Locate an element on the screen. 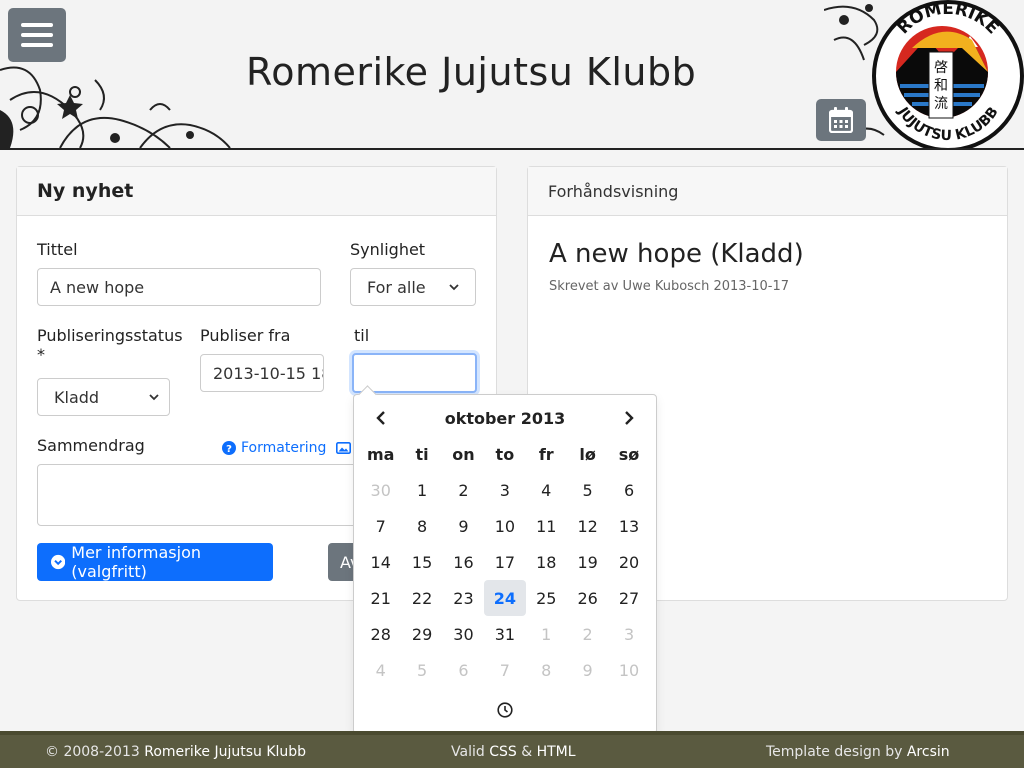  calendar-day: 23 is located at coordinates (463, 598).